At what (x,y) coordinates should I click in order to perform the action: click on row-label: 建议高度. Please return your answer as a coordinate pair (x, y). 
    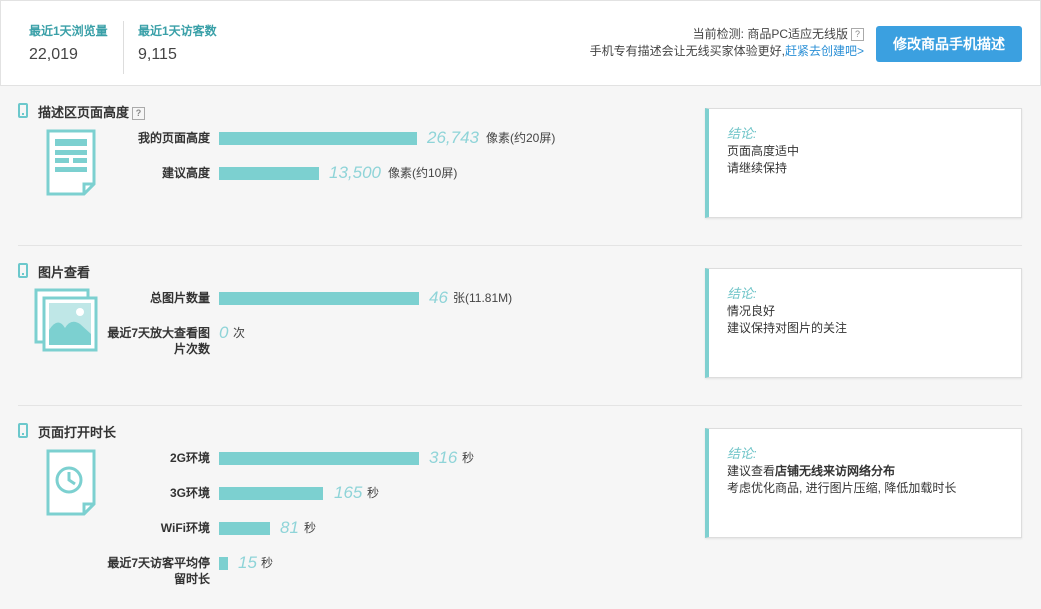
    Looking at the image, I should click on (185, 173).